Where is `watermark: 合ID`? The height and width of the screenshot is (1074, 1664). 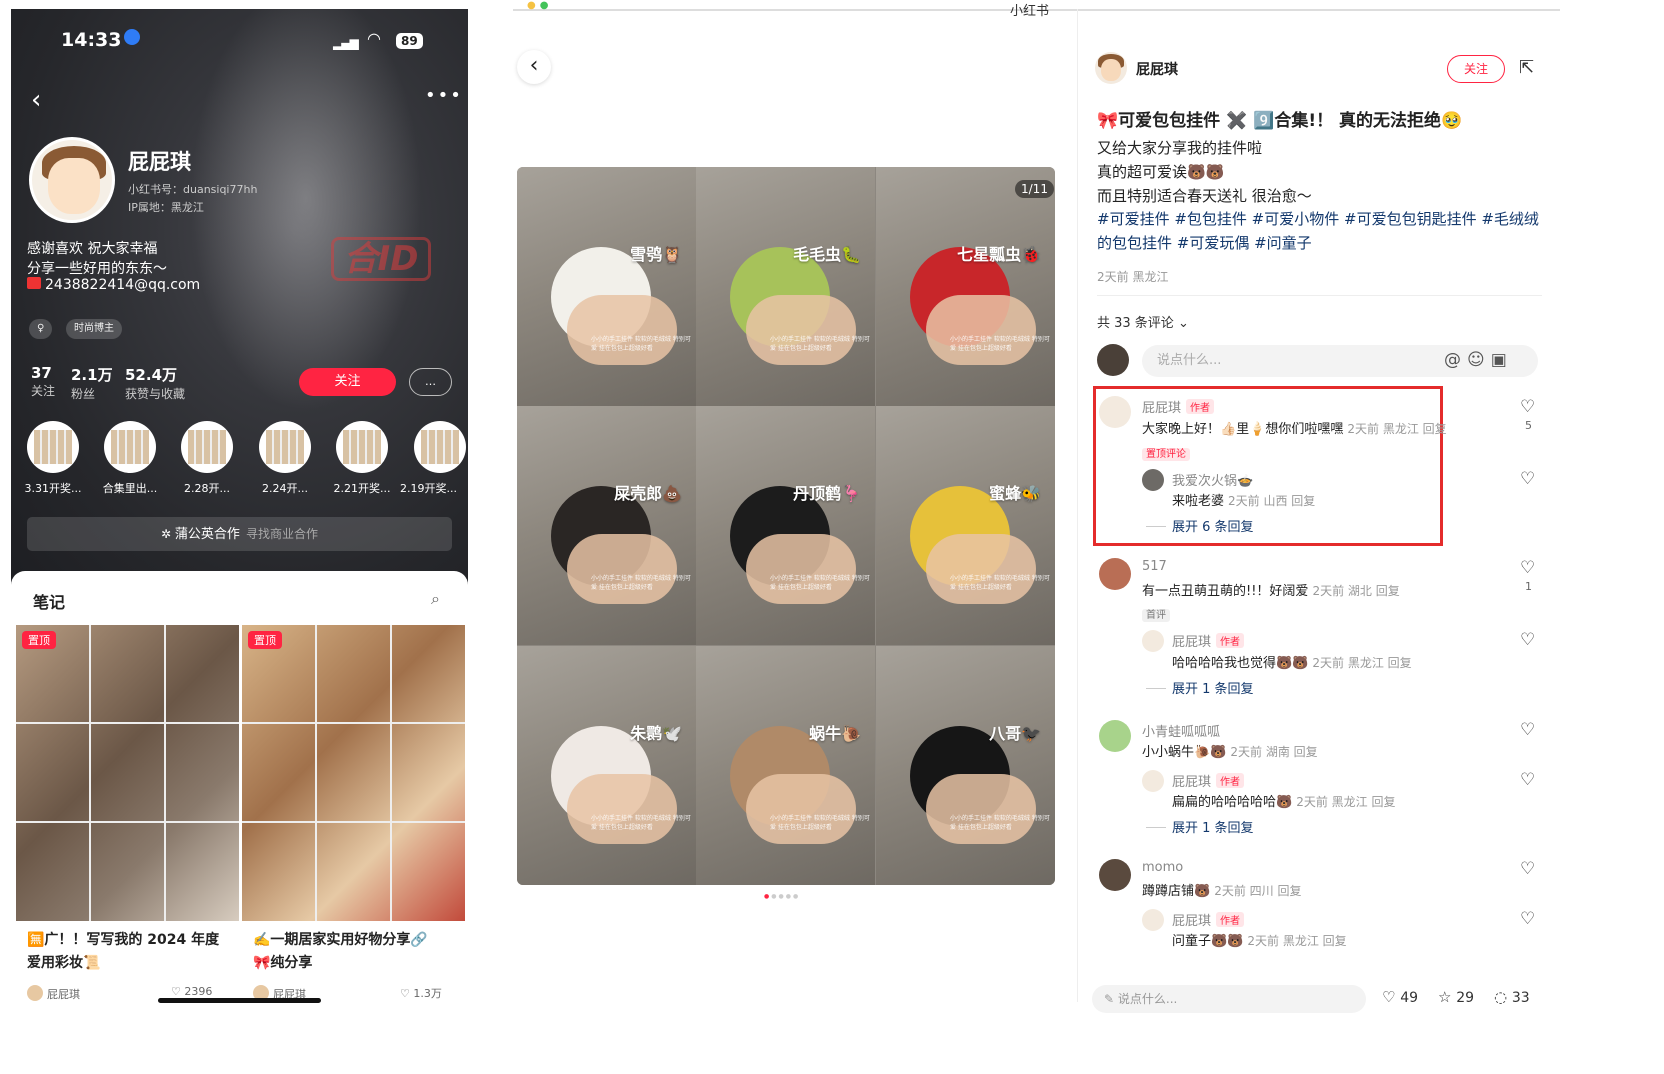
watermark: 合ID is located at coordinates (381, 259).